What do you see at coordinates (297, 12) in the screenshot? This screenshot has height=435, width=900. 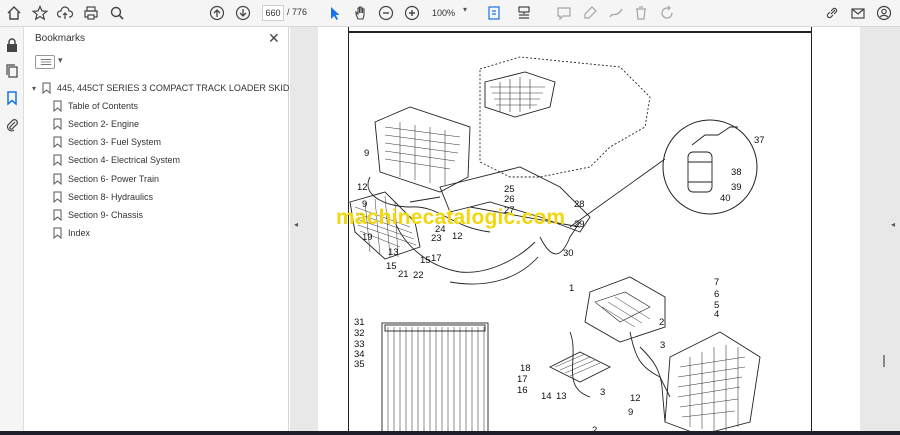 I see `page-total-label: / 776` at bounding box center [297, 12].